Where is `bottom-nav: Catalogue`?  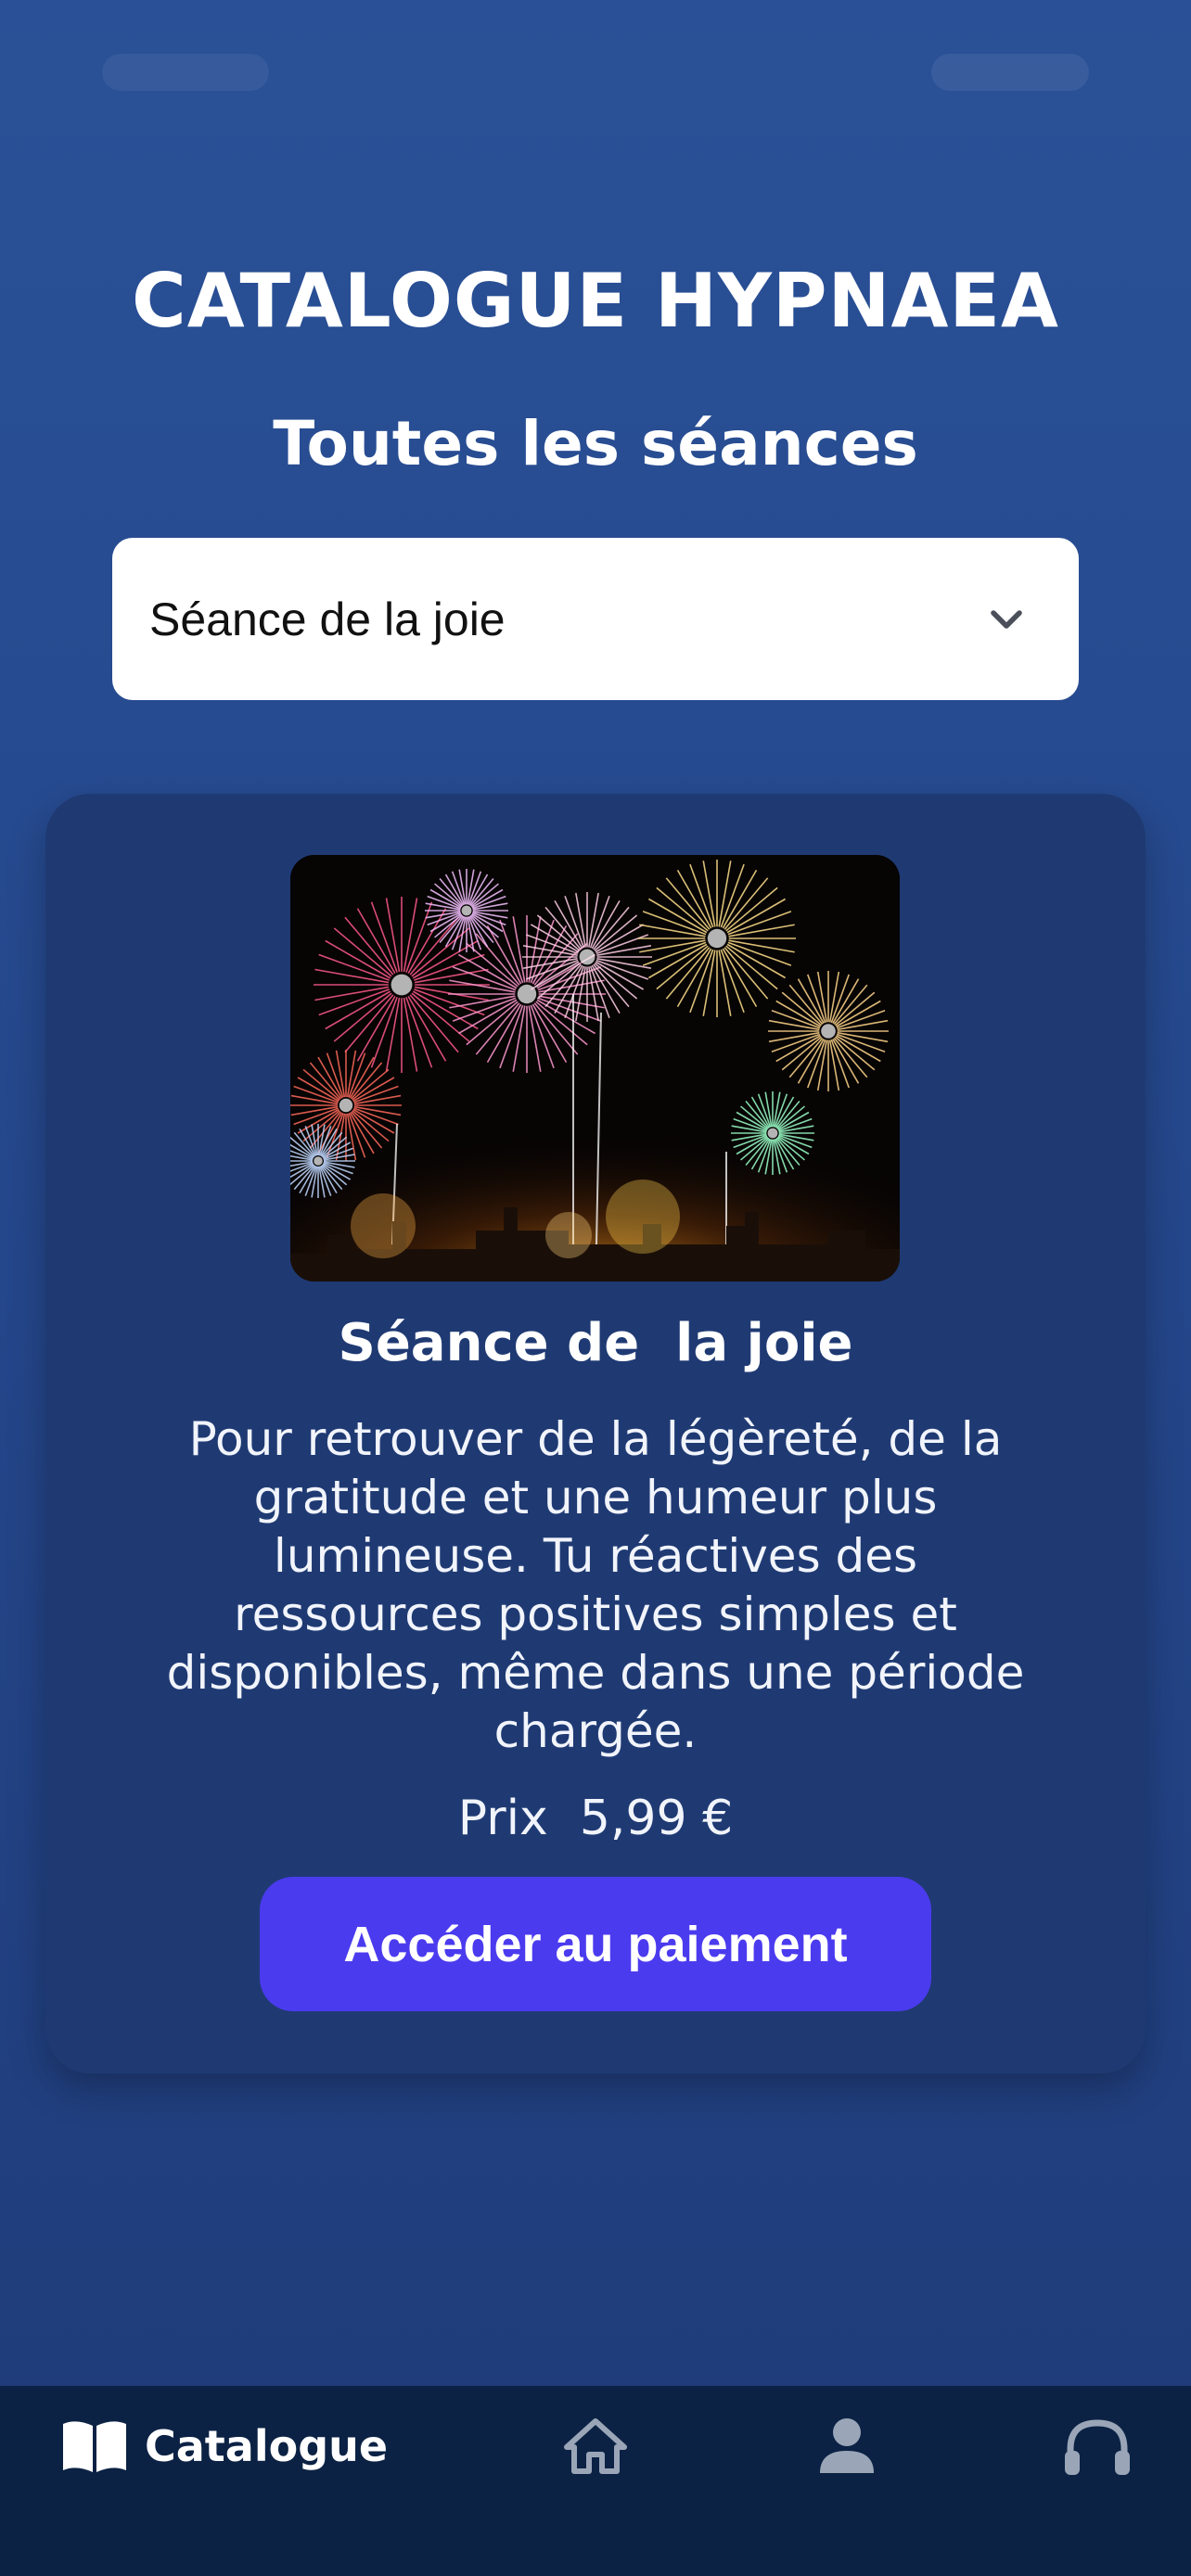 bottom-nav: Catalogue is located at coordinates (595, 2481).